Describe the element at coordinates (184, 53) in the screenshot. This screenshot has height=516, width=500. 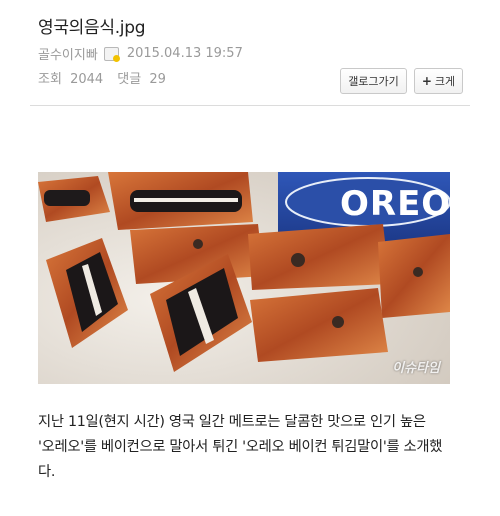
I see `post-date: 2015.04.13 19:57` at that location.